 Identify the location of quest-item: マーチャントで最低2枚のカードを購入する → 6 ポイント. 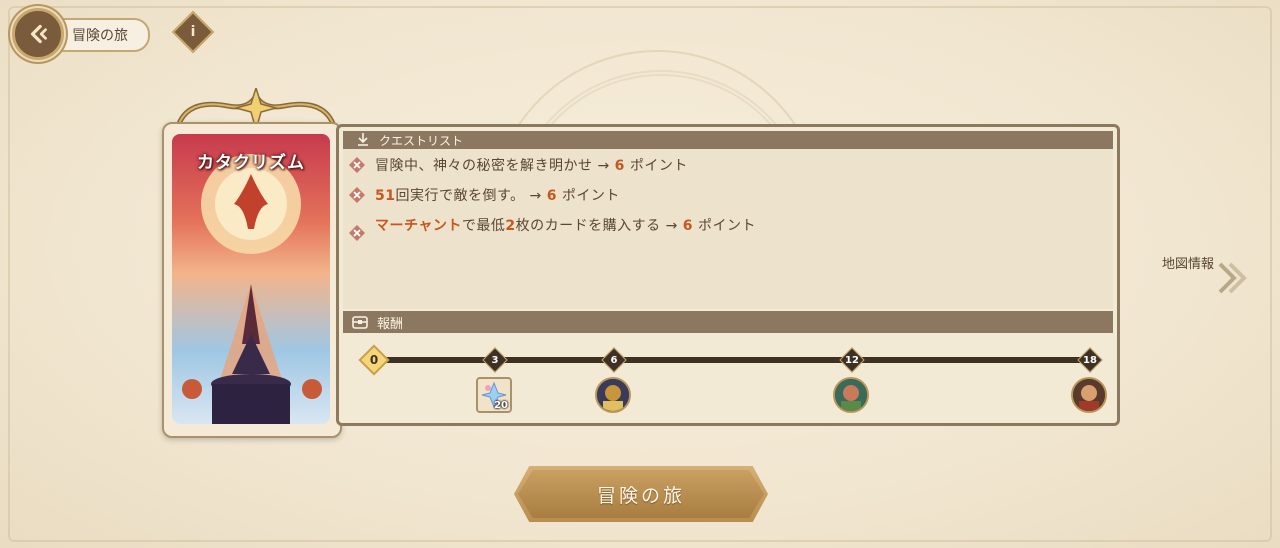
(552, 228).